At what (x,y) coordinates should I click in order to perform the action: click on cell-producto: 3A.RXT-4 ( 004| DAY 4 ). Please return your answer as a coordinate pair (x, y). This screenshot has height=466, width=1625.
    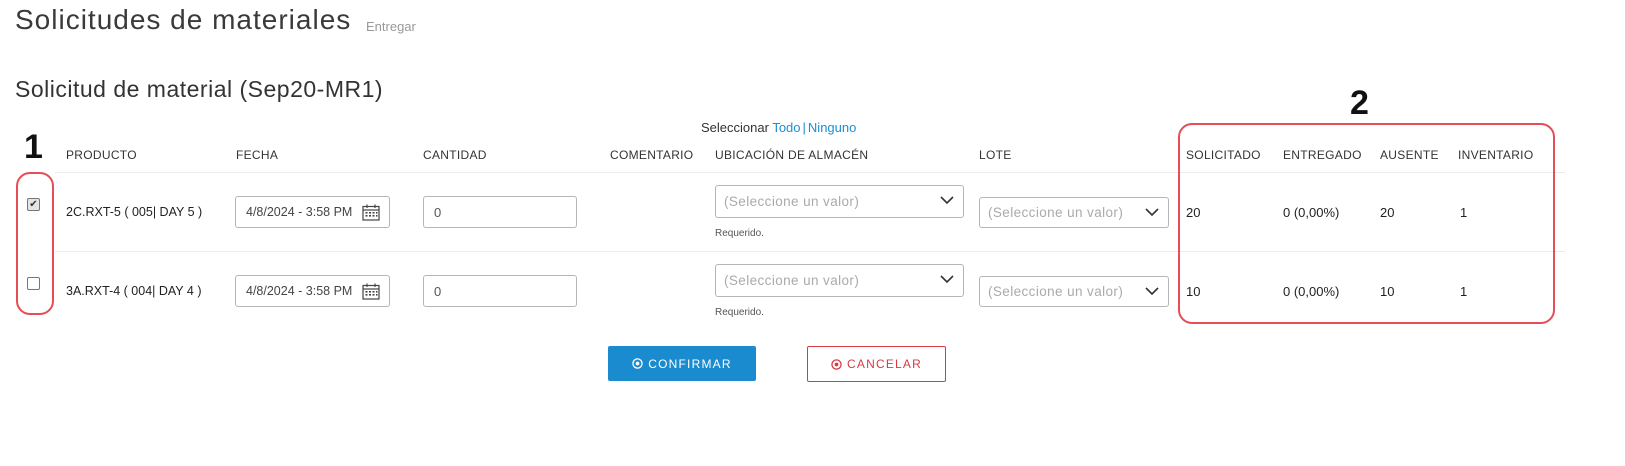
    Looking at the image, I should click on (134, 291).